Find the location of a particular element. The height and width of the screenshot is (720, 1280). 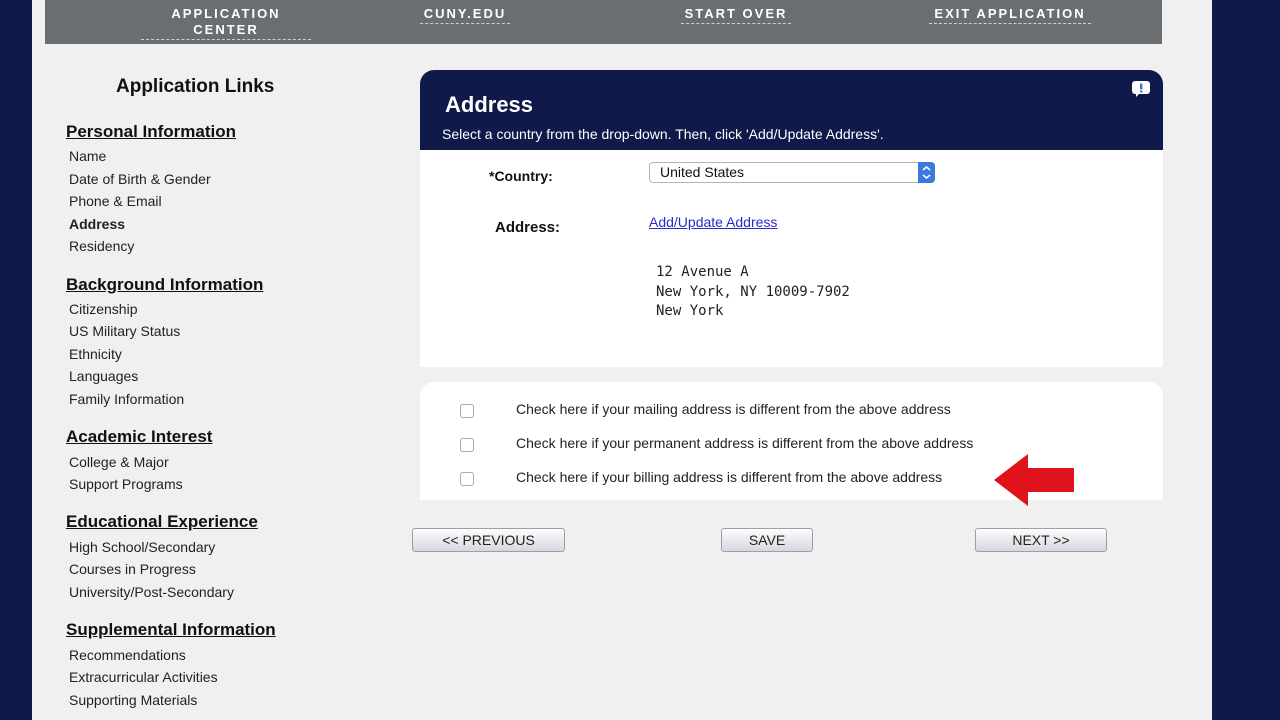

page-title: Address is located at coordinates (489, 104).